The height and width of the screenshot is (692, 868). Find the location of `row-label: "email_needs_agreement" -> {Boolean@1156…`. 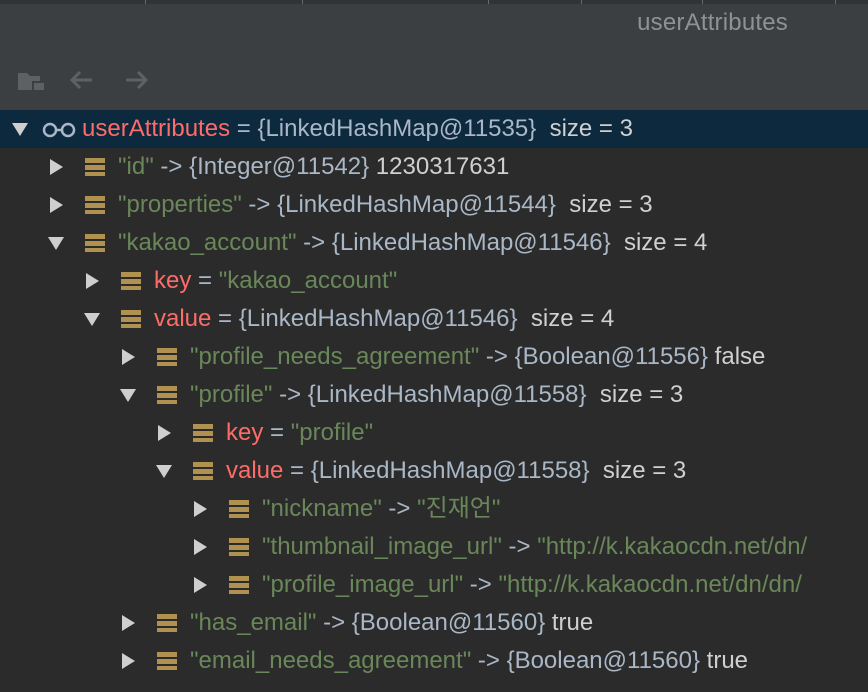

row-label: "email_needs_agreement" -> {Boolean@1156… is located at coordinates (469, 661).